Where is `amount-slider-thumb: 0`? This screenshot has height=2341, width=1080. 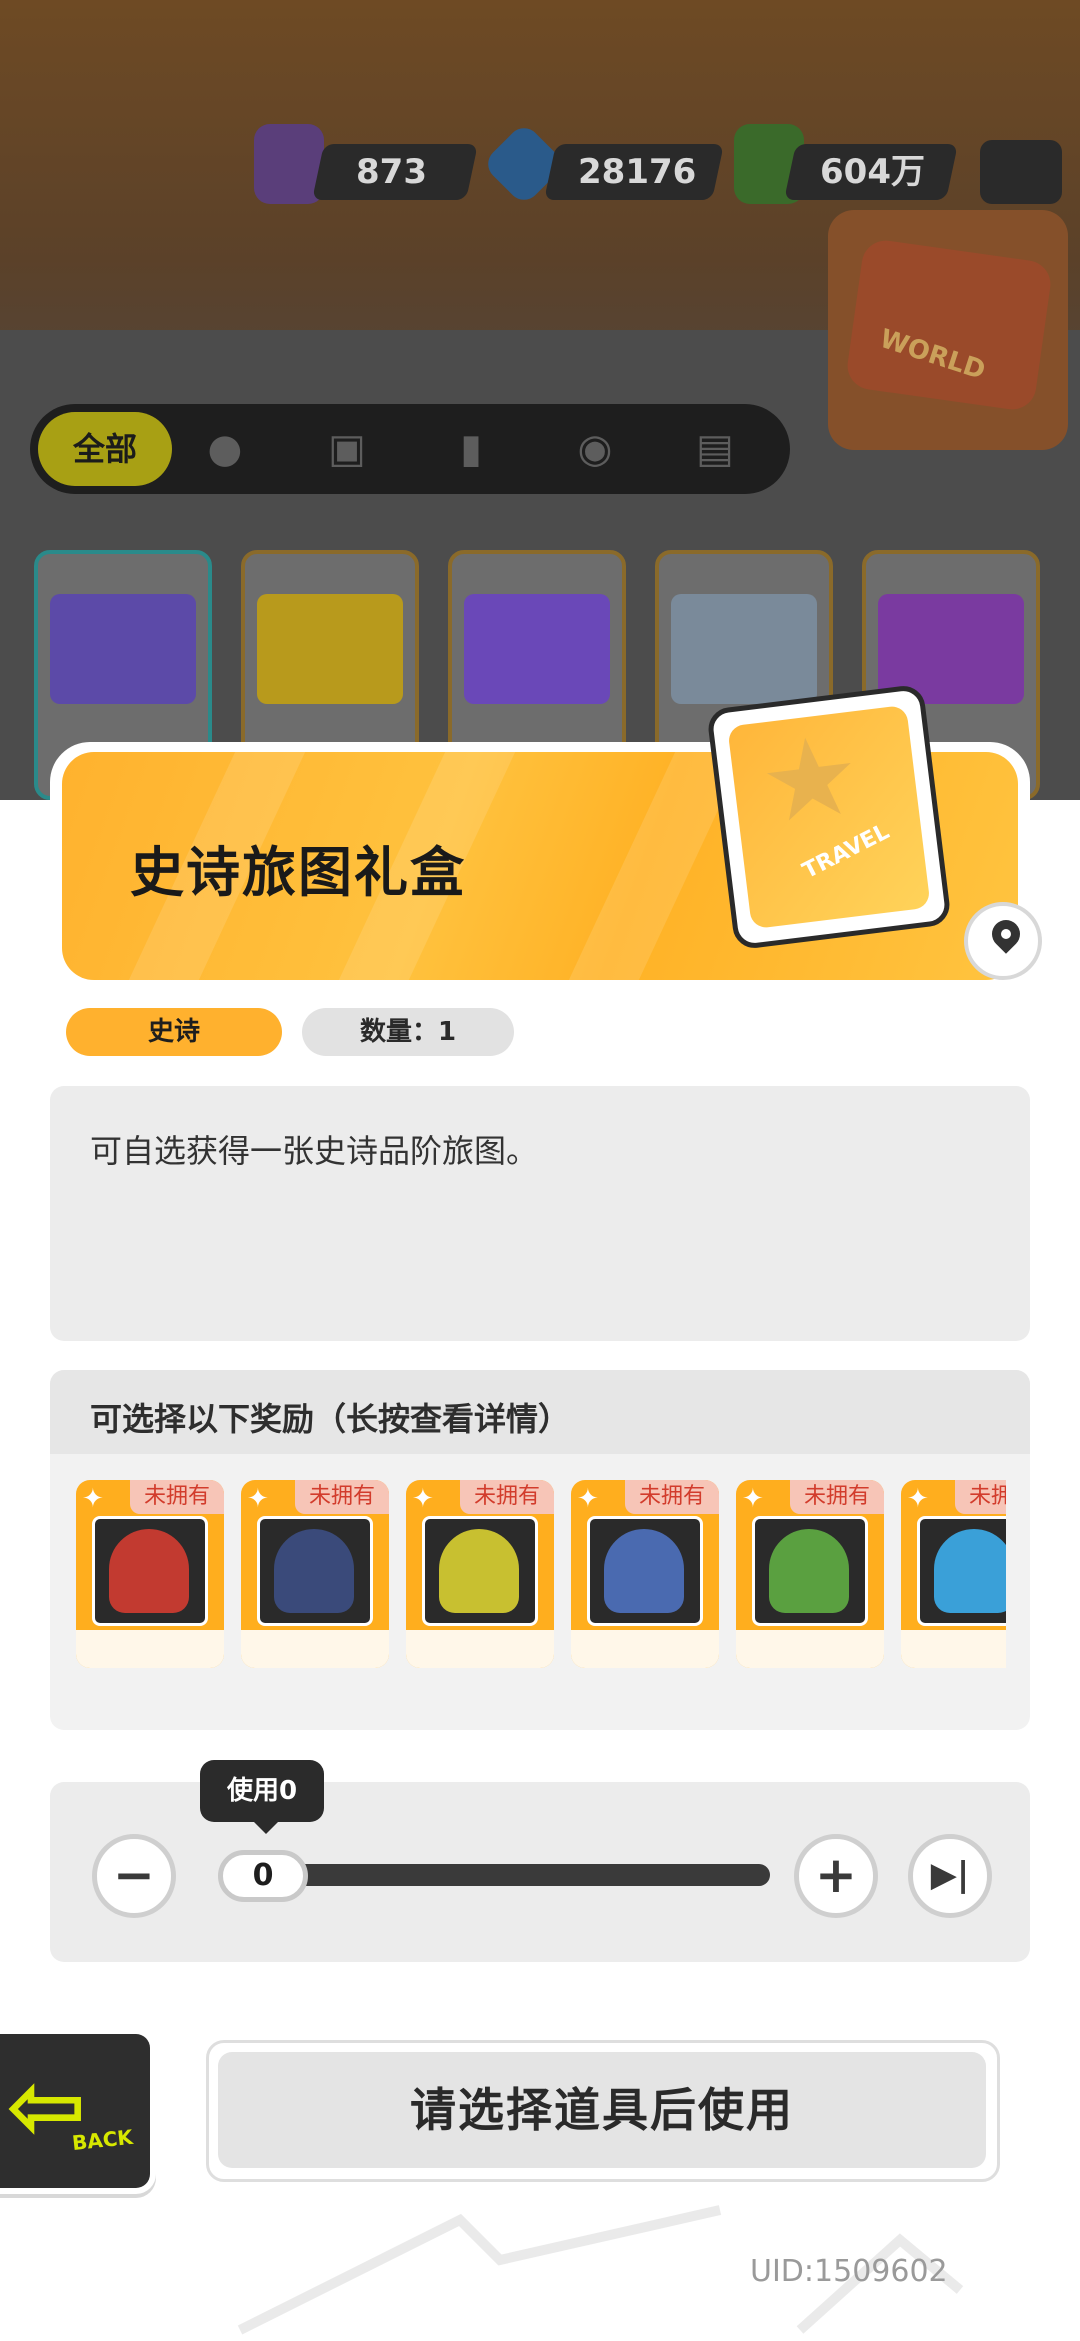
amount-slider-thumb: 0 is located at coordinates (263, 1876).